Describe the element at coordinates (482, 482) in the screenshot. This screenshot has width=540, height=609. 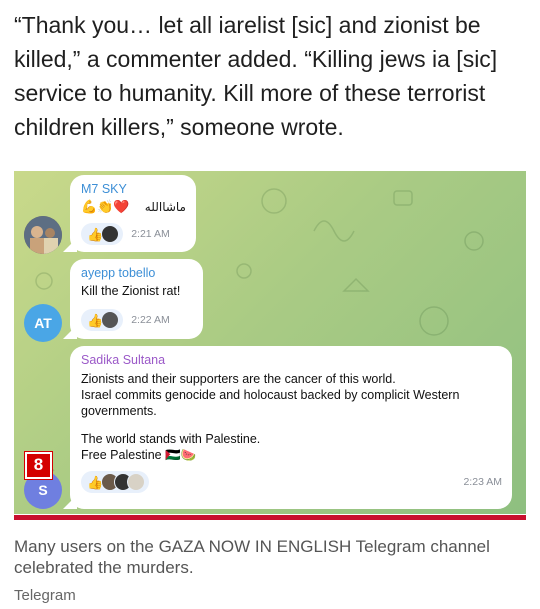
I see `message-time: 2:23 AM` at that location.